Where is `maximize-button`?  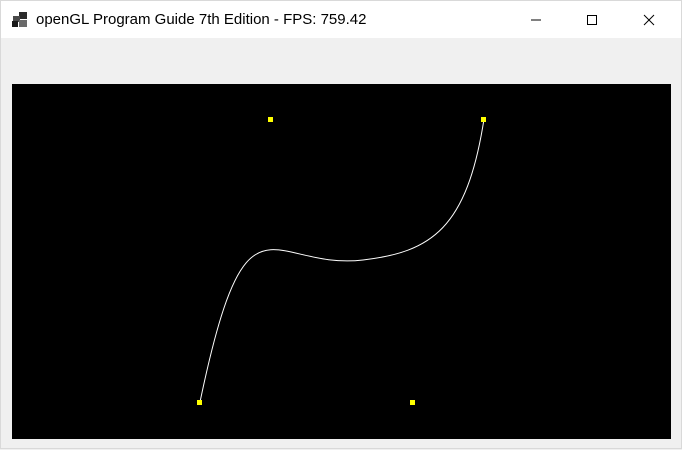 maximize-button is located at coordinates (592, 19).